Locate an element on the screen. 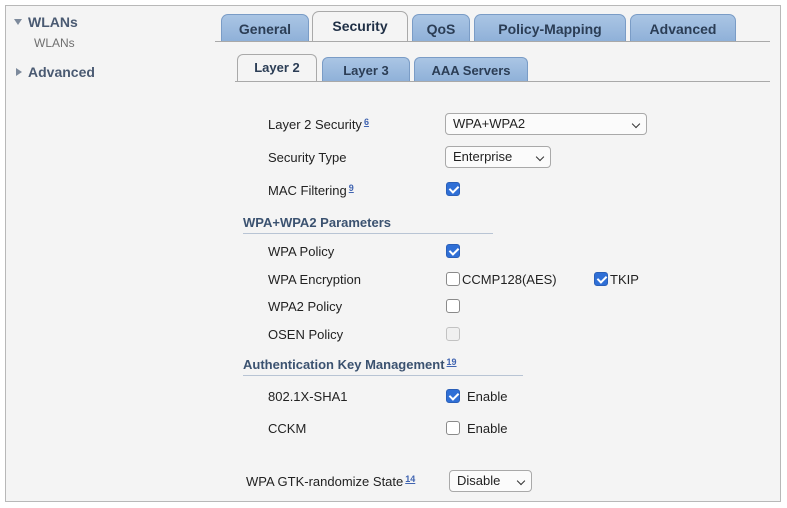 The width and height of the screenshot is (787, 508). layer2-security-label: Layer 2 Security 6 is located at coordinates (318, 124).